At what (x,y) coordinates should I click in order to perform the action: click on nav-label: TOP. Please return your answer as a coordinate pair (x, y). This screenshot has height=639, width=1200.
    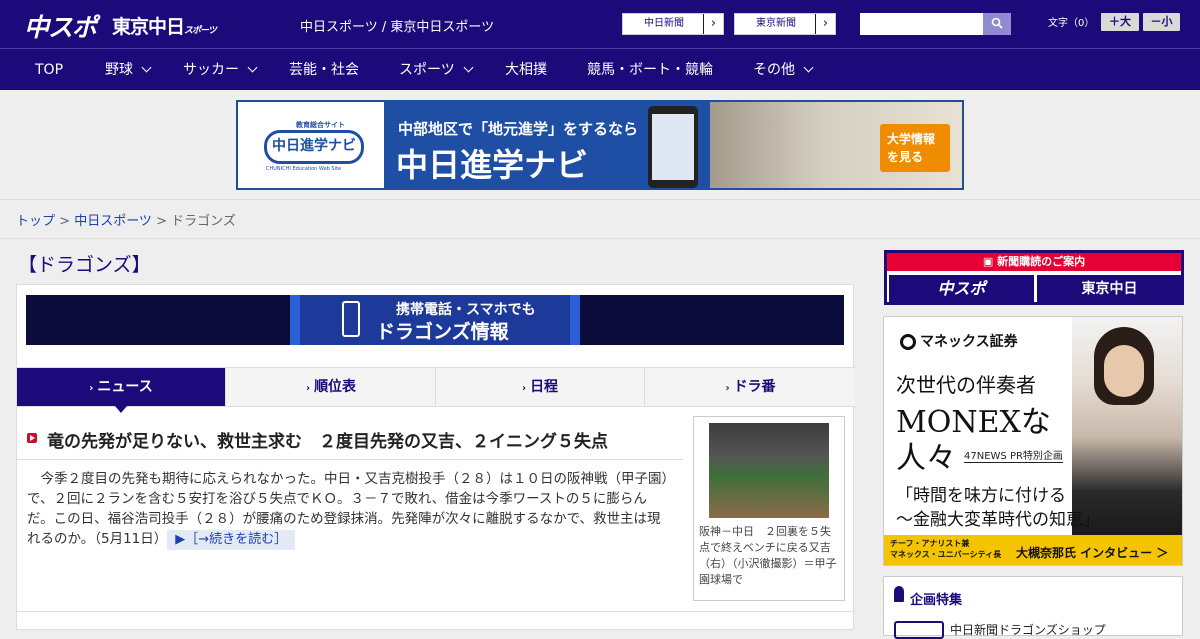
    Looking at the image, I should click on (49, 70).